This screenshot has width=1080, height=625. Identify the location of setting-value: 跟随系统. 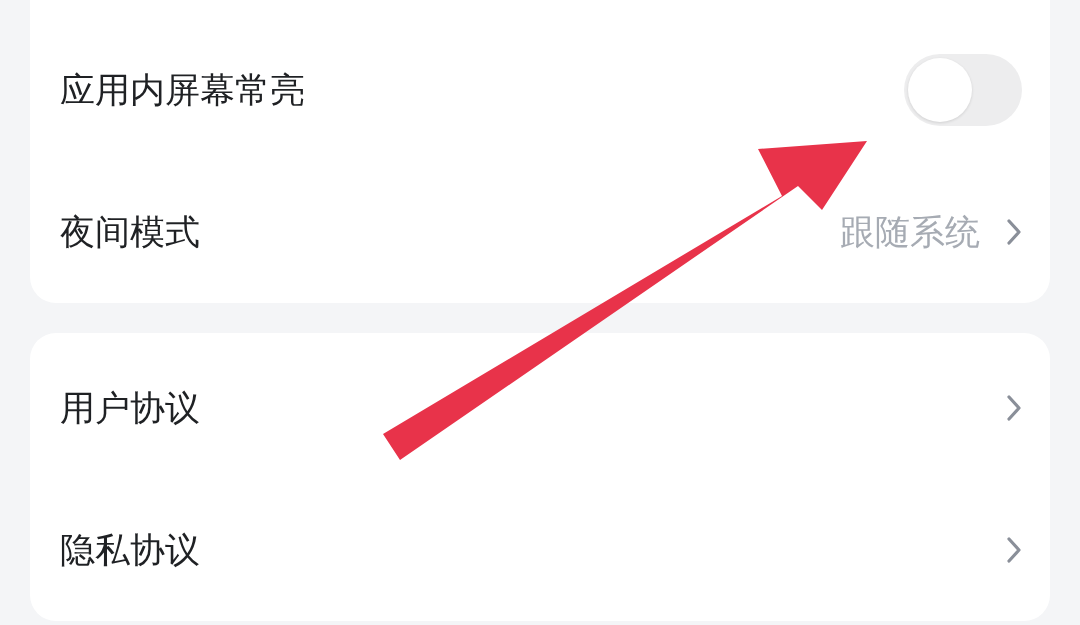
(910, 232).